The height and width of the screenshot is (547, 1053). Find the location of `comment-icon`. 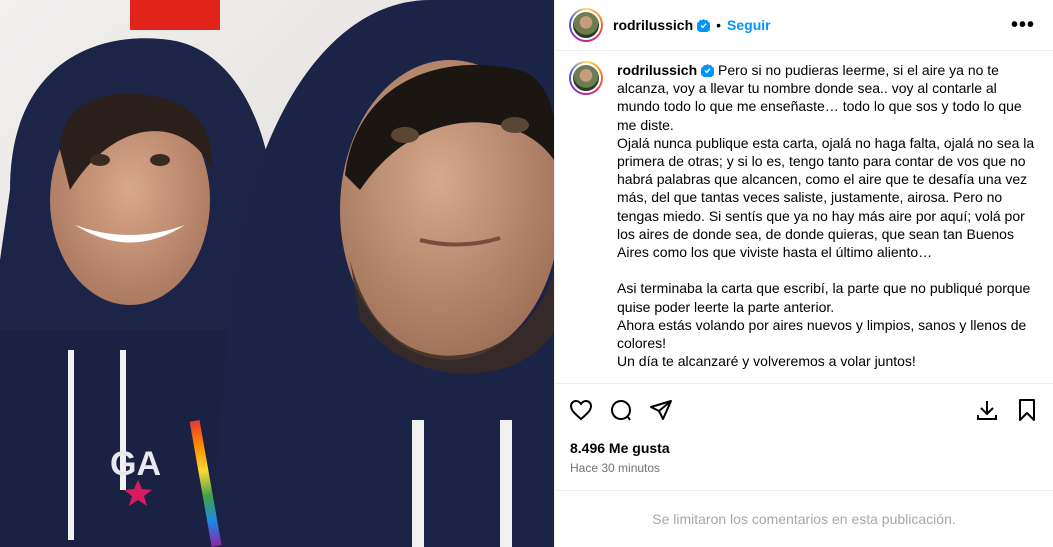

comment-icon is located at coordinates (621, 410).